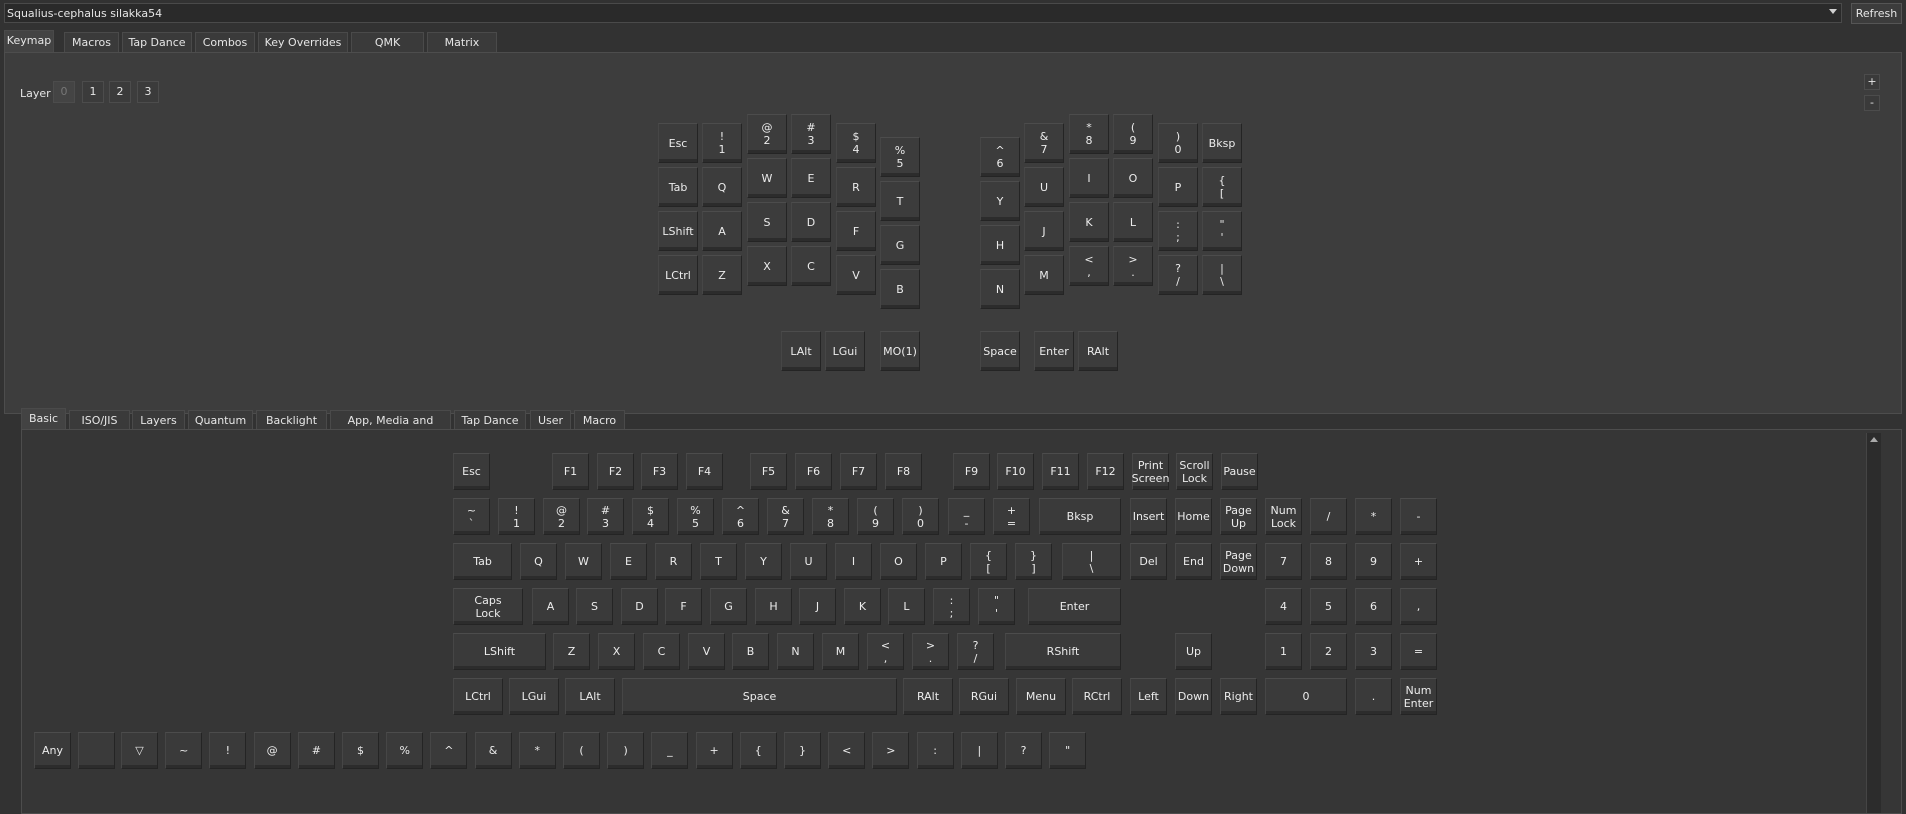 The image size is (1906, 814). Describe the element at coordinates (96, 750) in the screenshot. I see `blank-key` at that location.